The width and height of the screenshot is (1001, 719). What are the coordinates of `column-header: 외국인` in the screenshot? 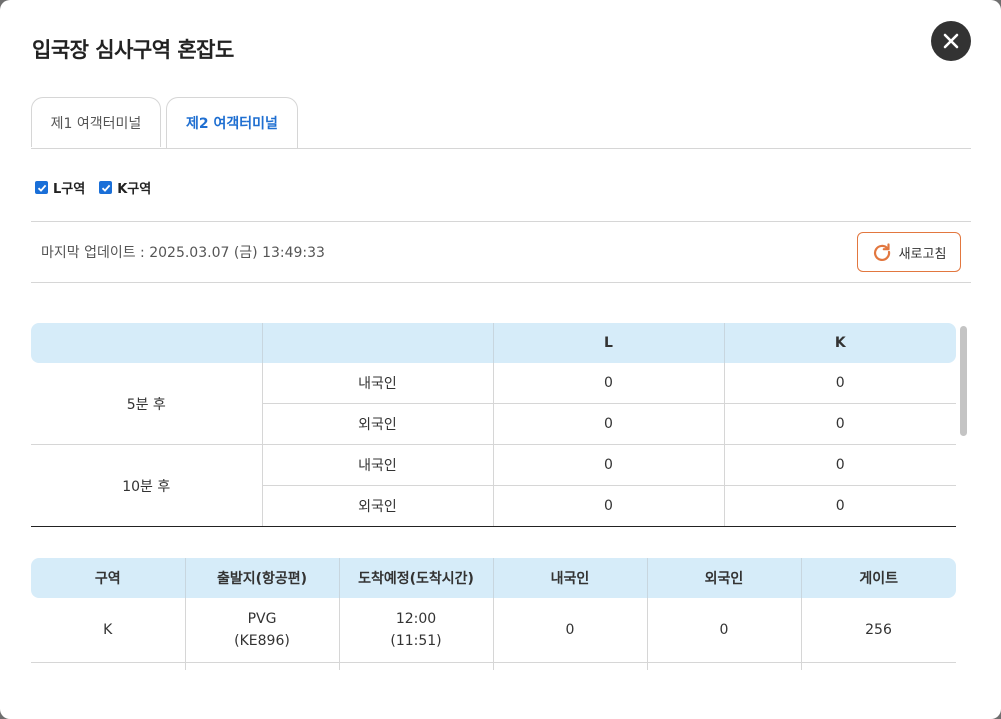 It's located at (723, 578).